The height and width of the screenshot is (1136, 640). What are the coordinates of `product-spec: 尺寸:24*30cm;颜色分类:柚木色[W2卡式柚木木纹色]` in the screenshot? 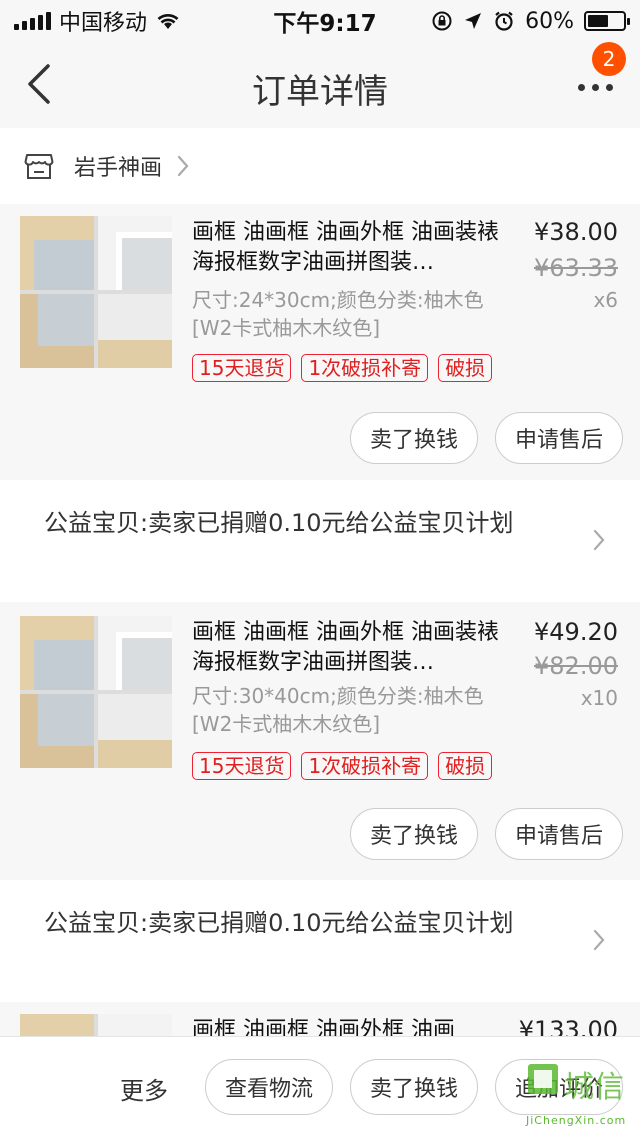 It's located at (338, 314).